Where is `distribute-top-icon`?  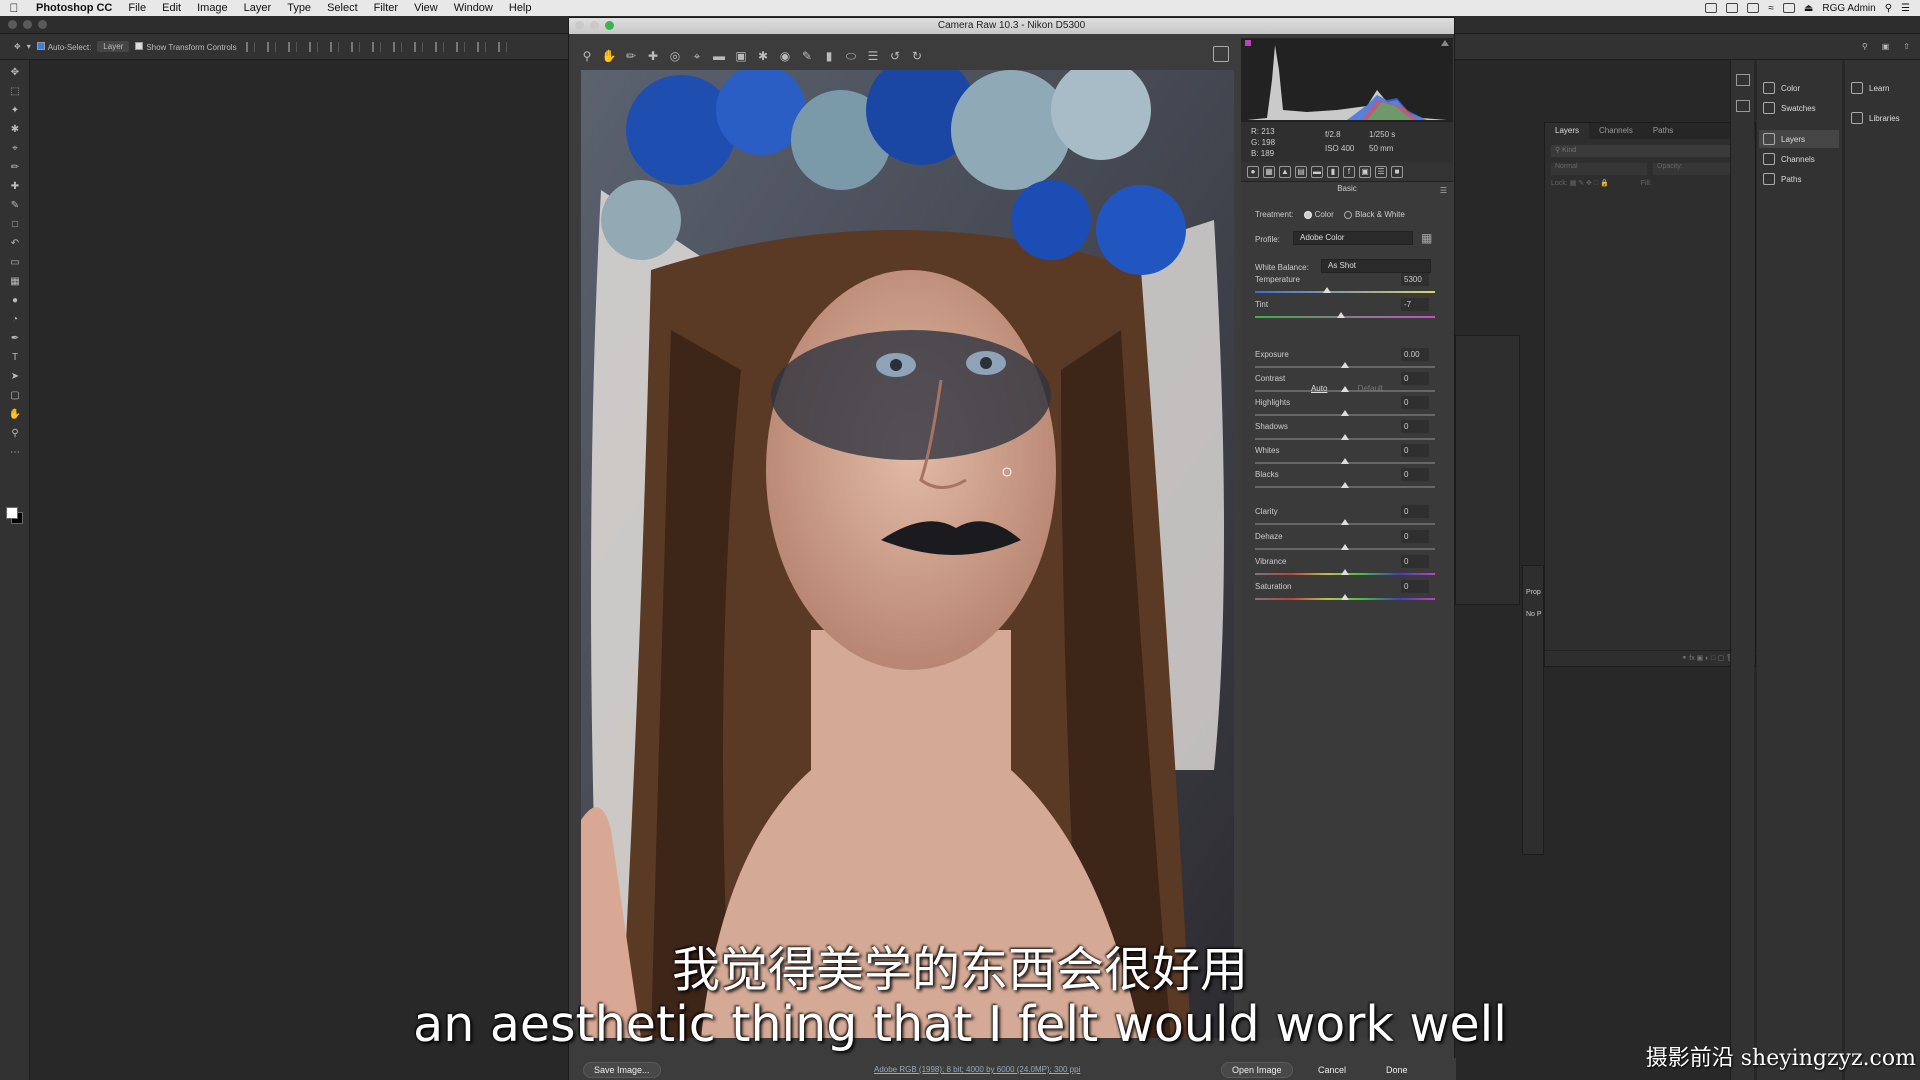
distribute-top-icon is located at coordinates (376, 46).